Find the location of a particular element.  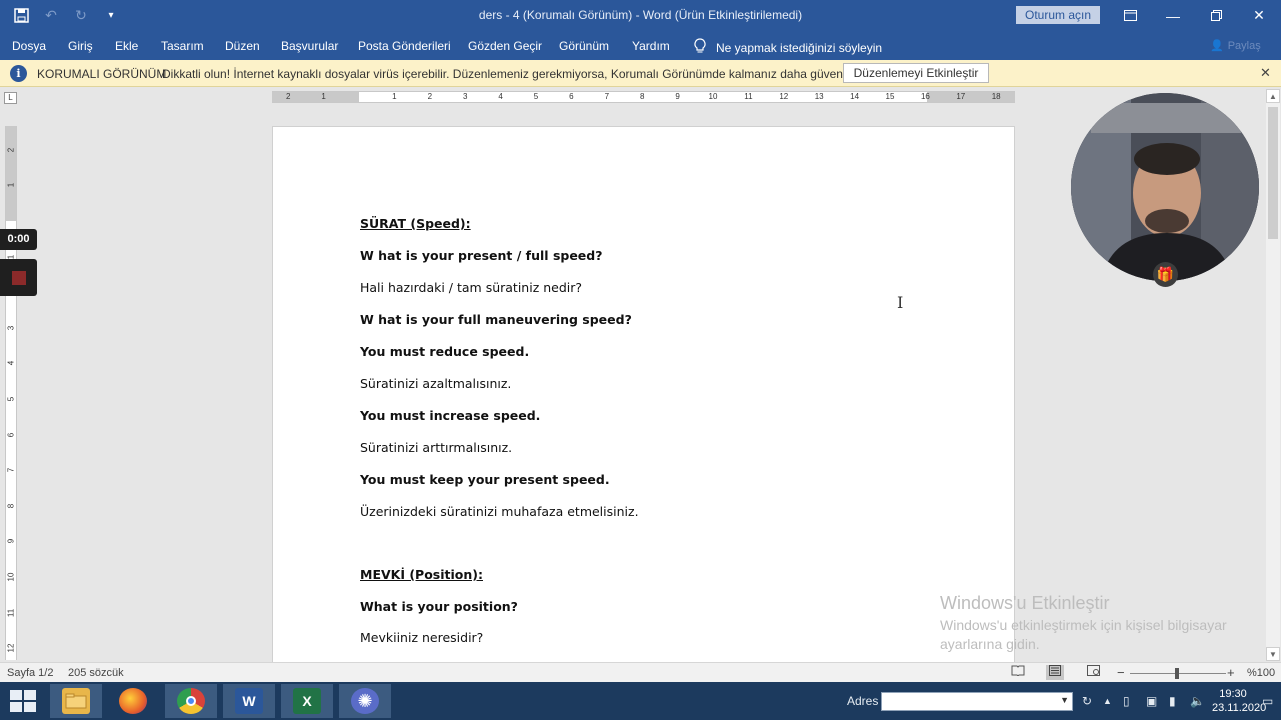

taskbar-file-explorer is located at coordinates (76, 701).